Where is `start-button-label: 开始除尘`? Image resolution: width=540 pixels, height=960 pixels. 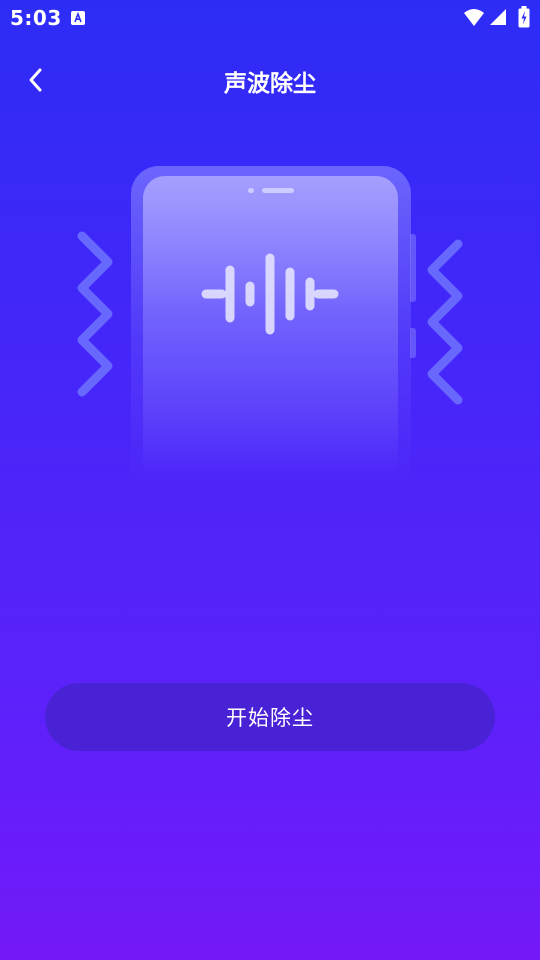 start-button-label: 开始除尘 is located at coordinates (270, 718).